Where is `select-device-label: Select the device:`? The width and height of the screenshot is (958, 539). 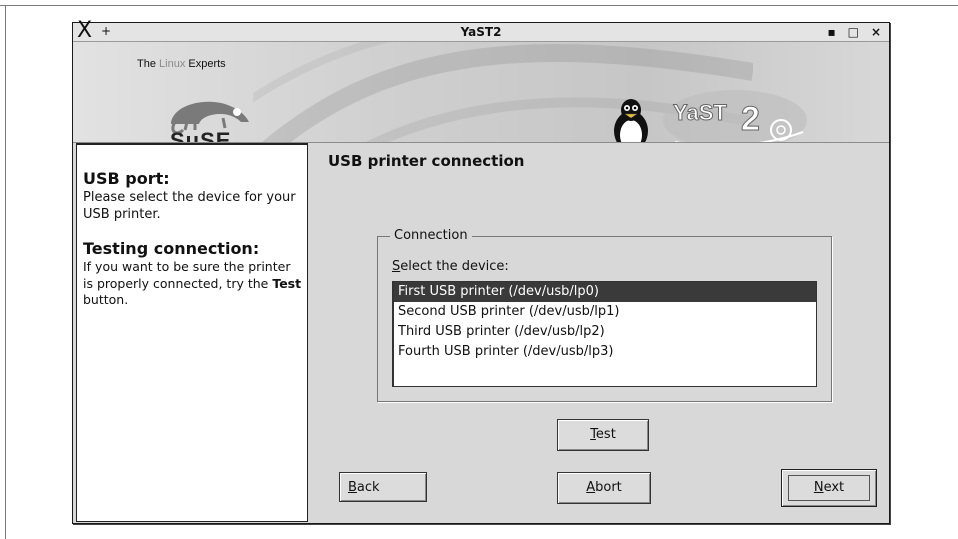 select-device-label: Select the device: is located at coordinates (450, 266).